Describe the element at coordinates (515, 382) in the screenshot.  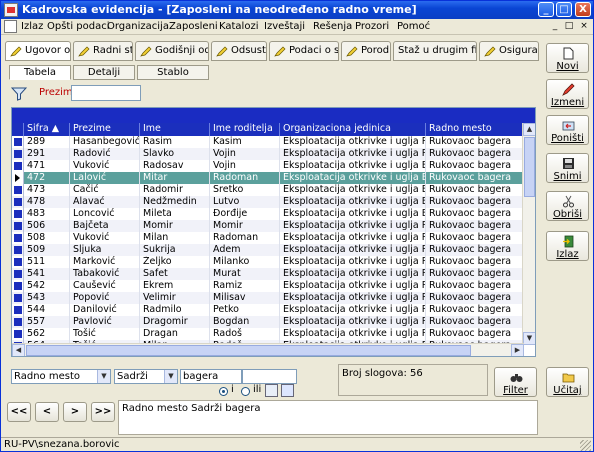
I see `filter-button: Filter` at that location.